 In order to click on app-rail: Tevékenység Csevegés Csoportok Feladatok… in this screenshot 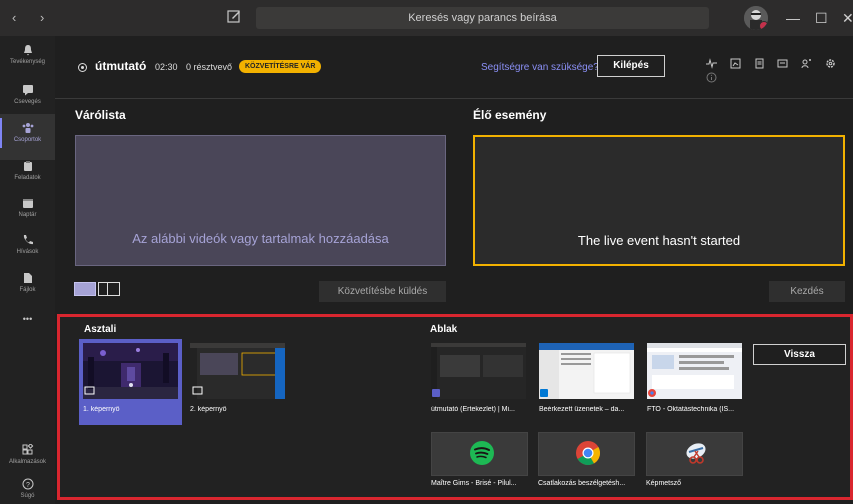, I will do `click(27, 270)`.